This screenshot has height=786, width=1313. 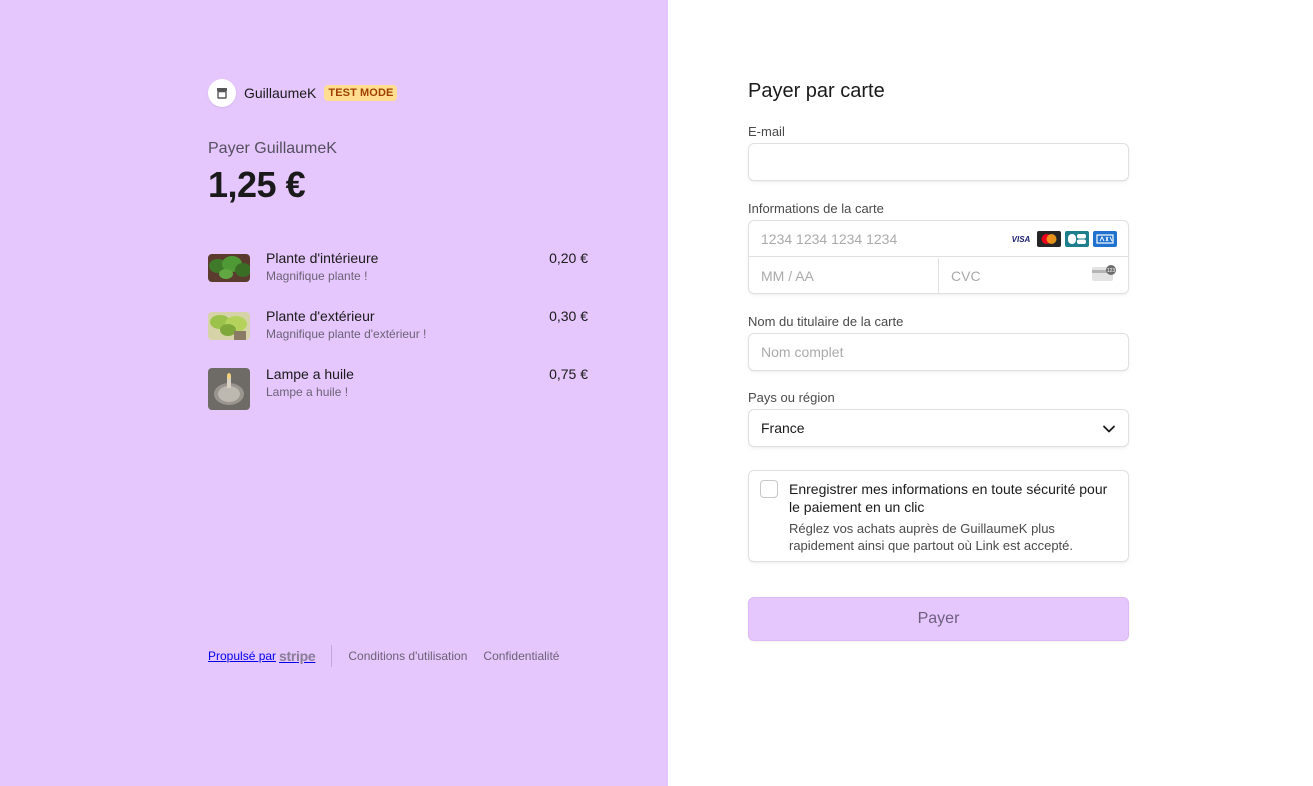 What do you see at coordinates (229, 268) in the screenshot?
I see `item-image-indoor-plant` at bounding box center [229, 268].